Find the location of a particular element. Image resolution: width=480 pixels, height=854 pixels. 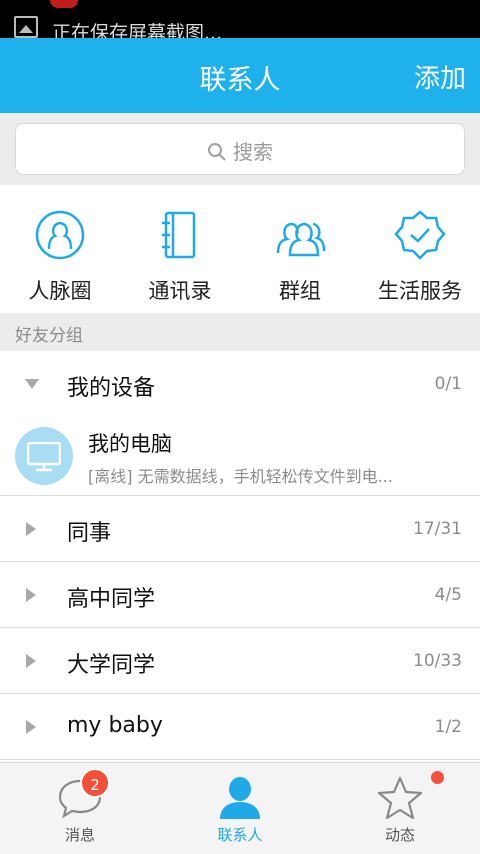

tab-contacts: 联系人 is located at coordinates (240, 808).